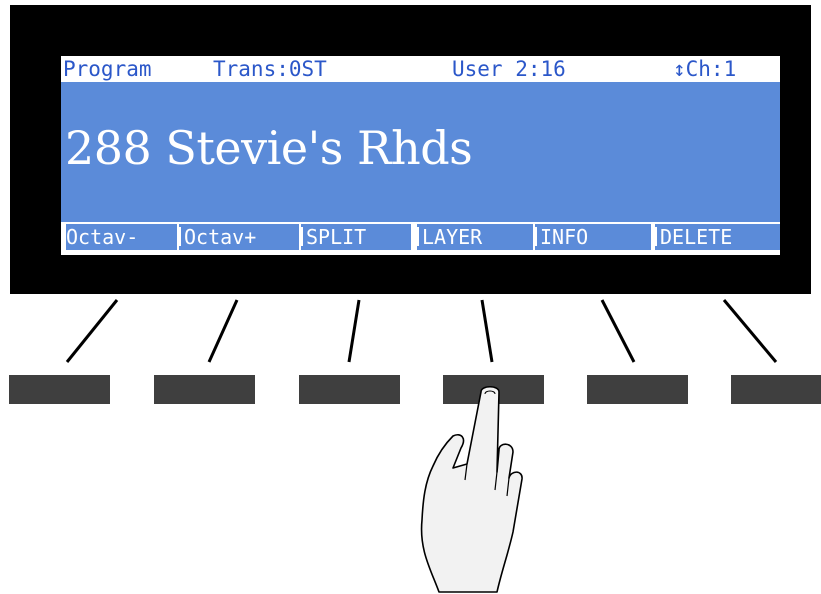  Describe the element at coordinates (121, 237) in the screenshot. I see `soft-label-octave-down: Octav-` at that location.